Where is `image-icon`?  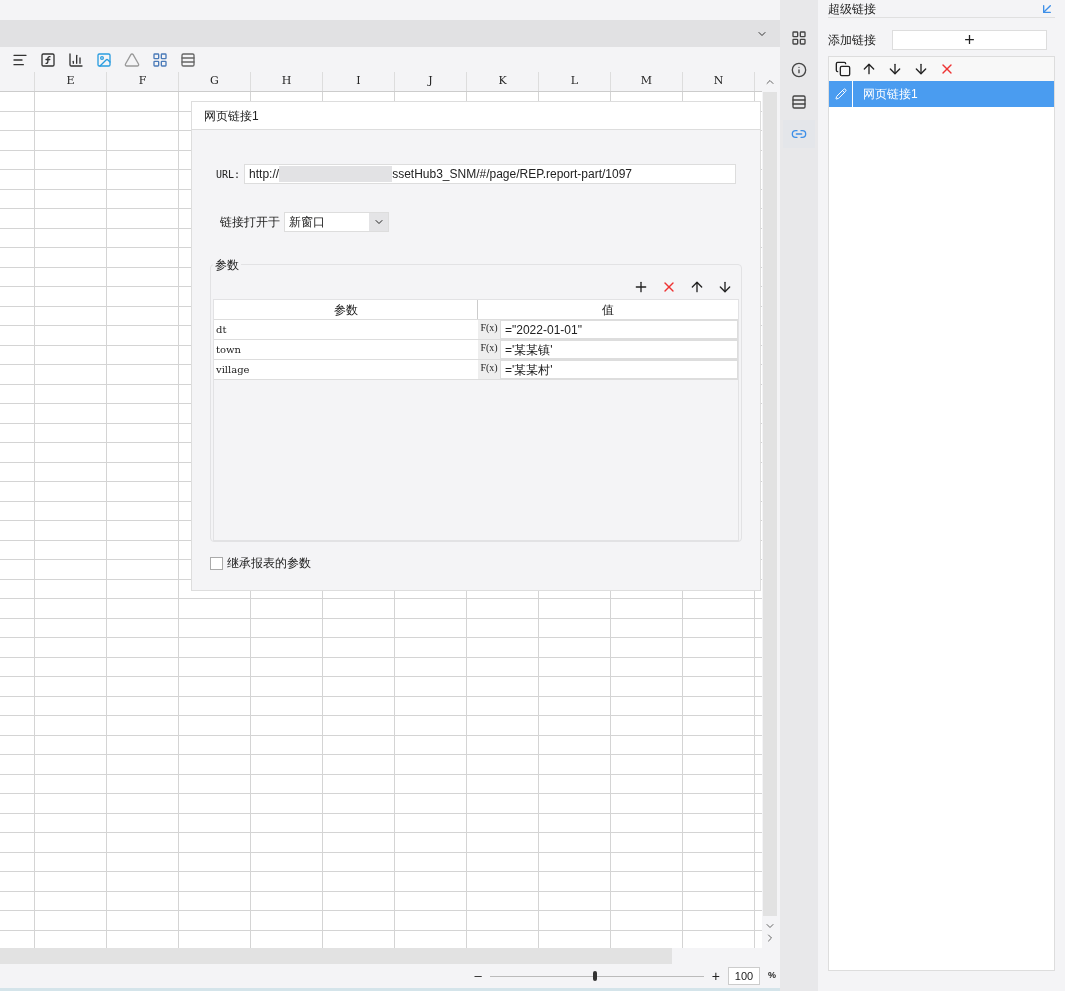 image-icon is located at coordinates (104, 59).